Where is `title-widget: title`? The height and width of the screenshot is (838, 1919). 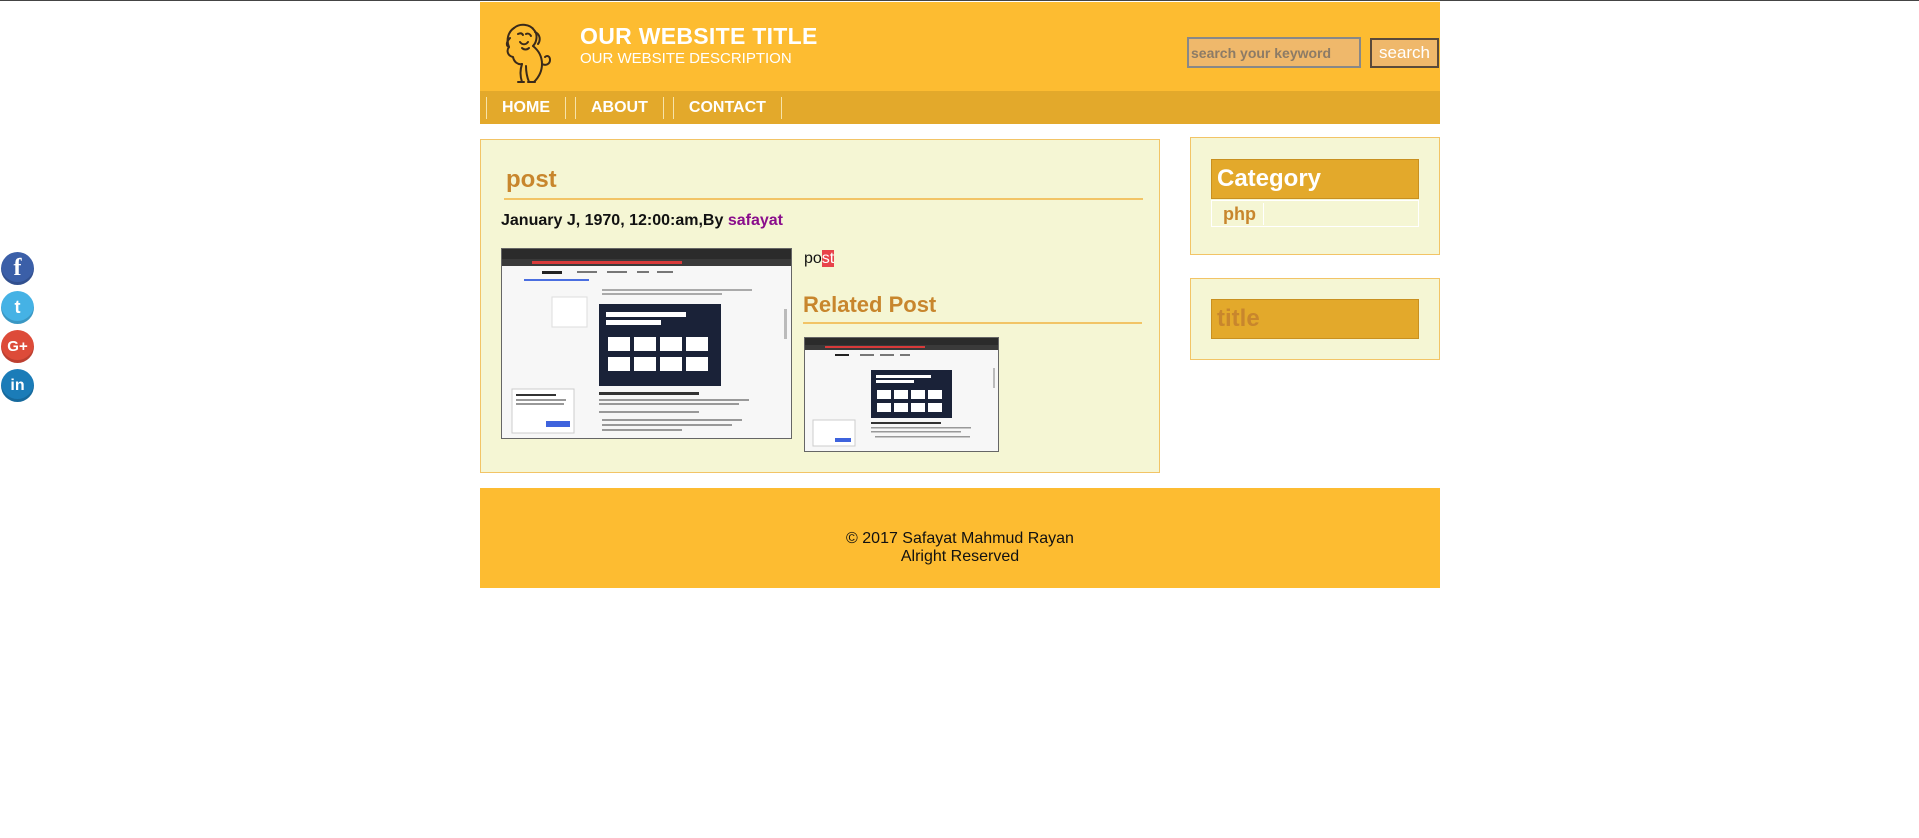
title-widget: title is located at coordinates (1315, 319).